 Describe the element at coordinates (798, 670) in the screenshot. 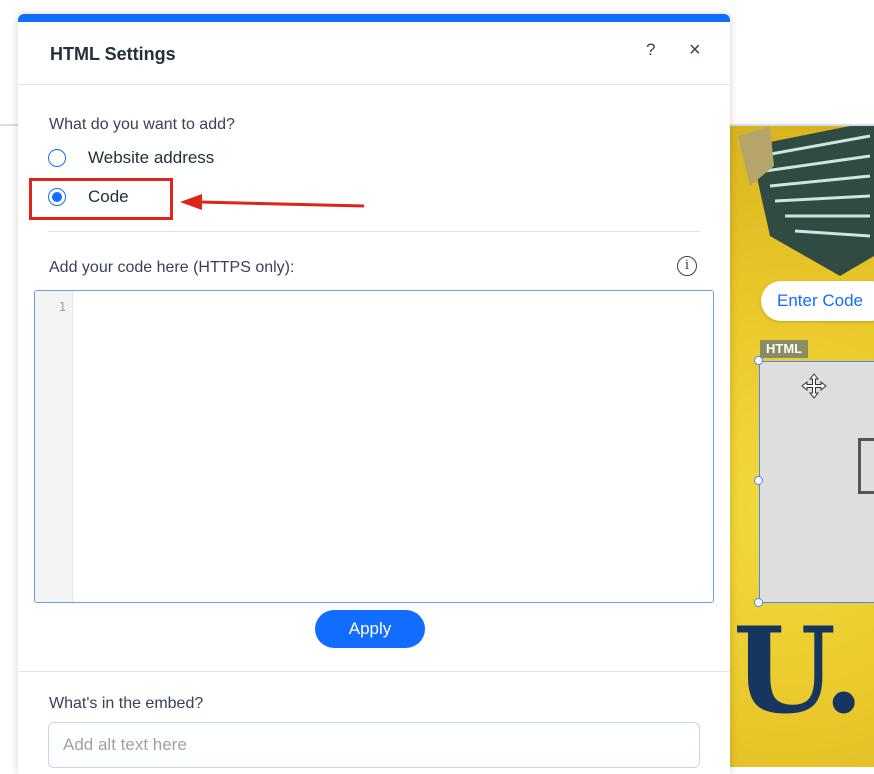

I see `site-heading-fragment: U.` at that location.